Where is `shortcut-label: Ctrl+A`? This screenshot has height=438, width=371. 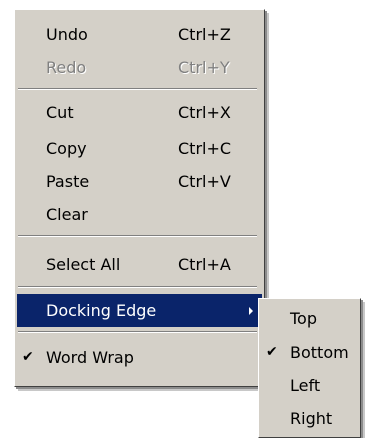
shortcut-label: Ctrl+A is located at coordinates (204, 264).